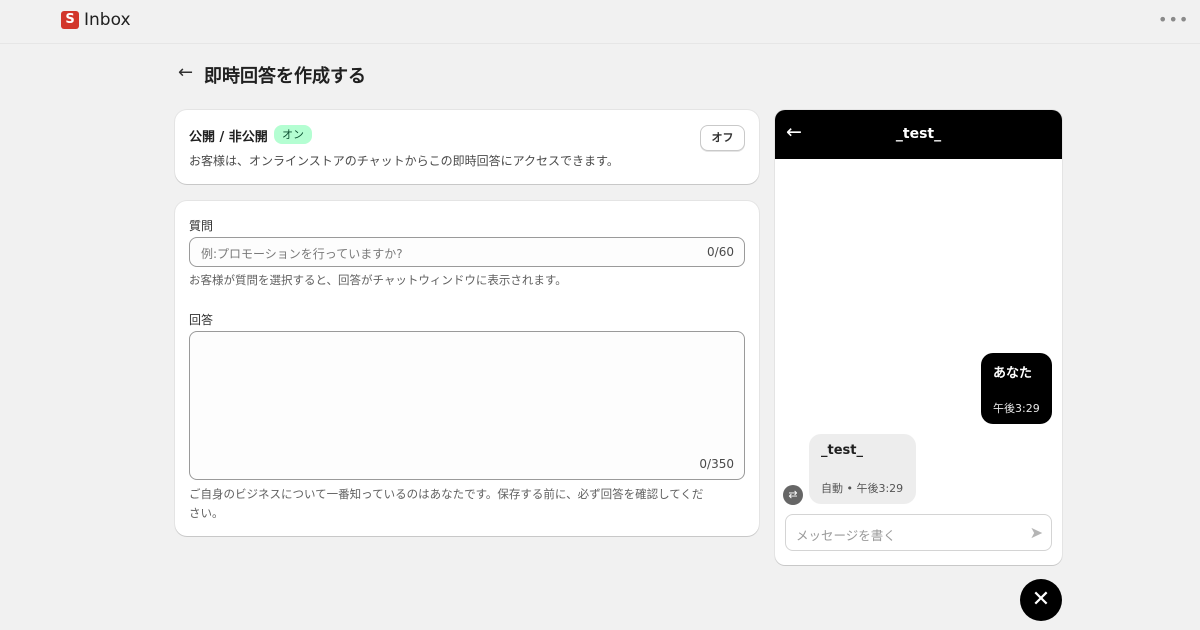 The height and width of the screenshot is (630, 1200). Describe the element at coordinates (404, 161) in the screenshot. I see `publish-description: お客様は、オンラインストアのチャットからこの即時回答にアクセスできます。` at that location.